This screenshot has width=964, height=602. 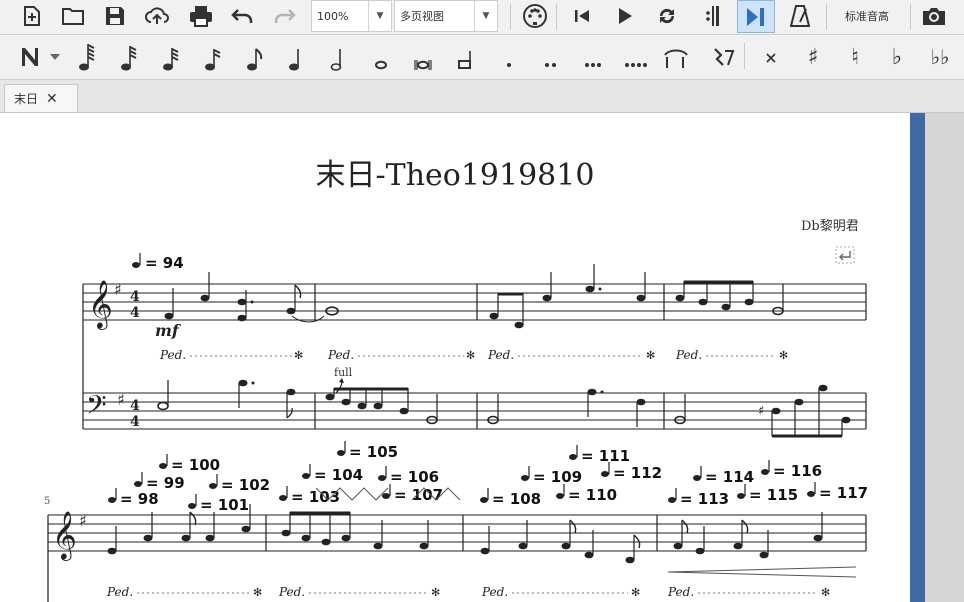 I want to click on pedal-marks-system2: Ped. ✻ Ped. ✻ Ped. ✻ Ped. ✻, so click(x=468, y=592).